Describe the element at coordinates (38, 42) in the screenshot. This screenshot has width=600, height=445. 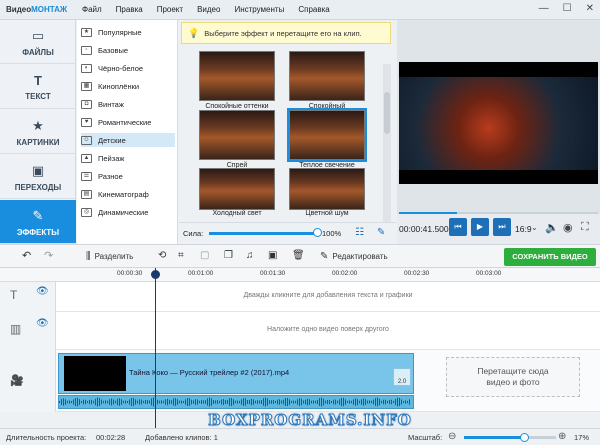
I see `sidebar-item-files: ▭ ФАЙЛЫ` at that location.